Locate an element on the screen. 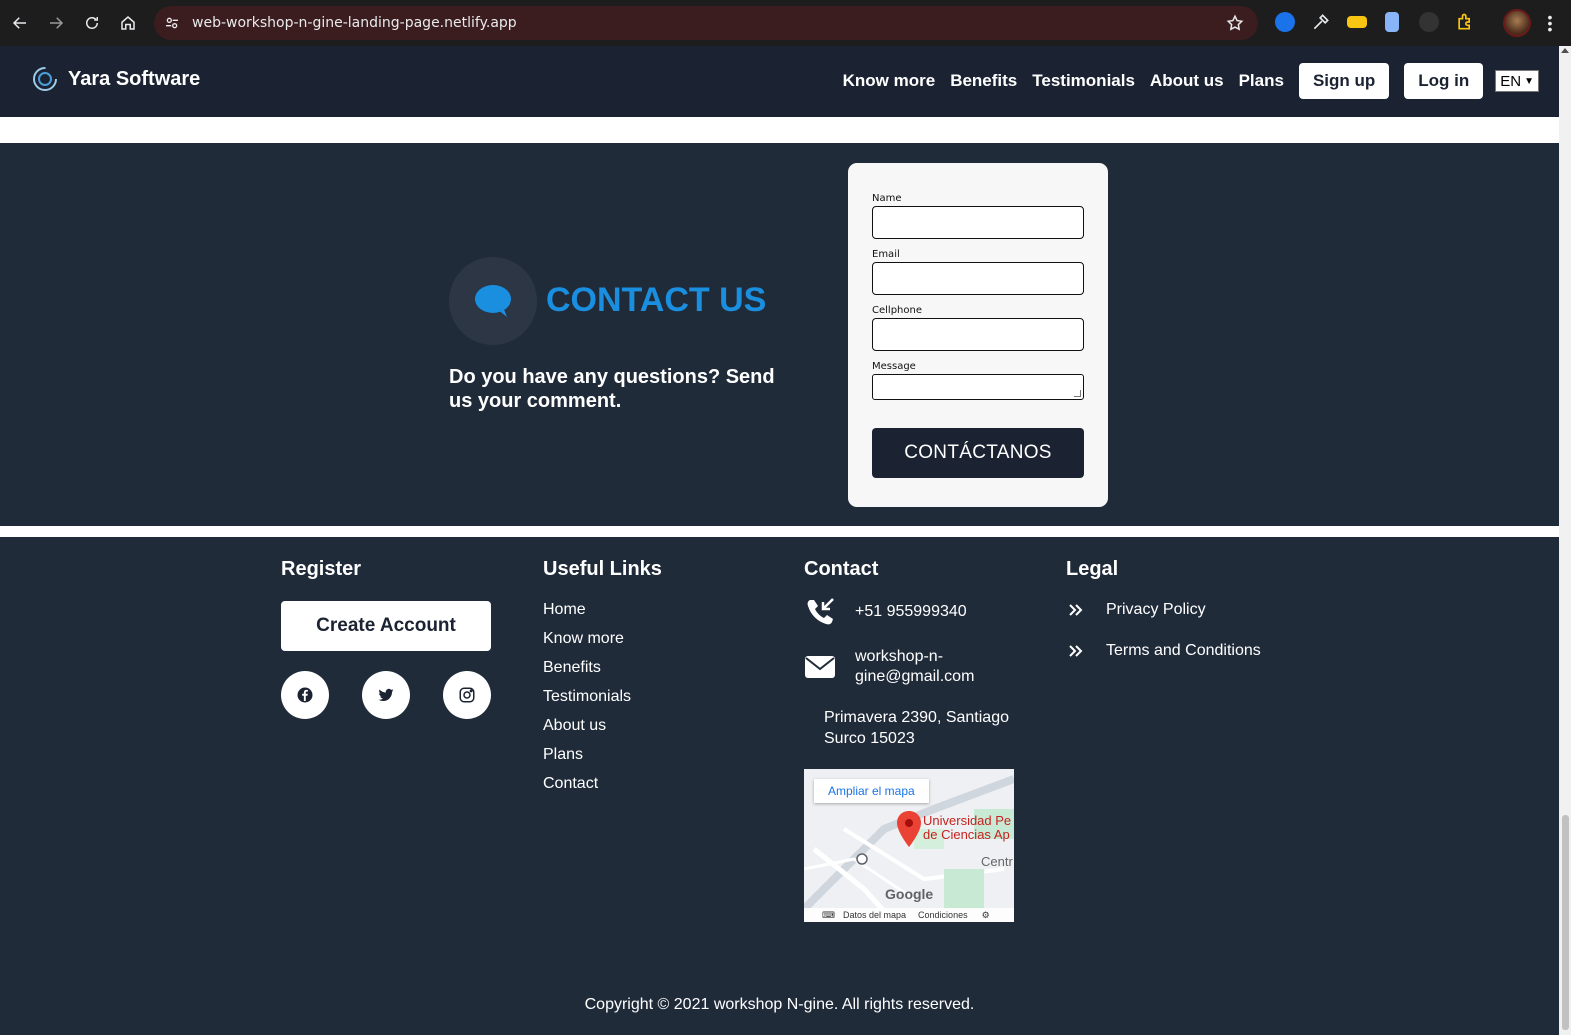 The height and width of the screenshot is (1035, 1571). footer-link-testimonials: Testimonials is located at coordinates (587, 702).